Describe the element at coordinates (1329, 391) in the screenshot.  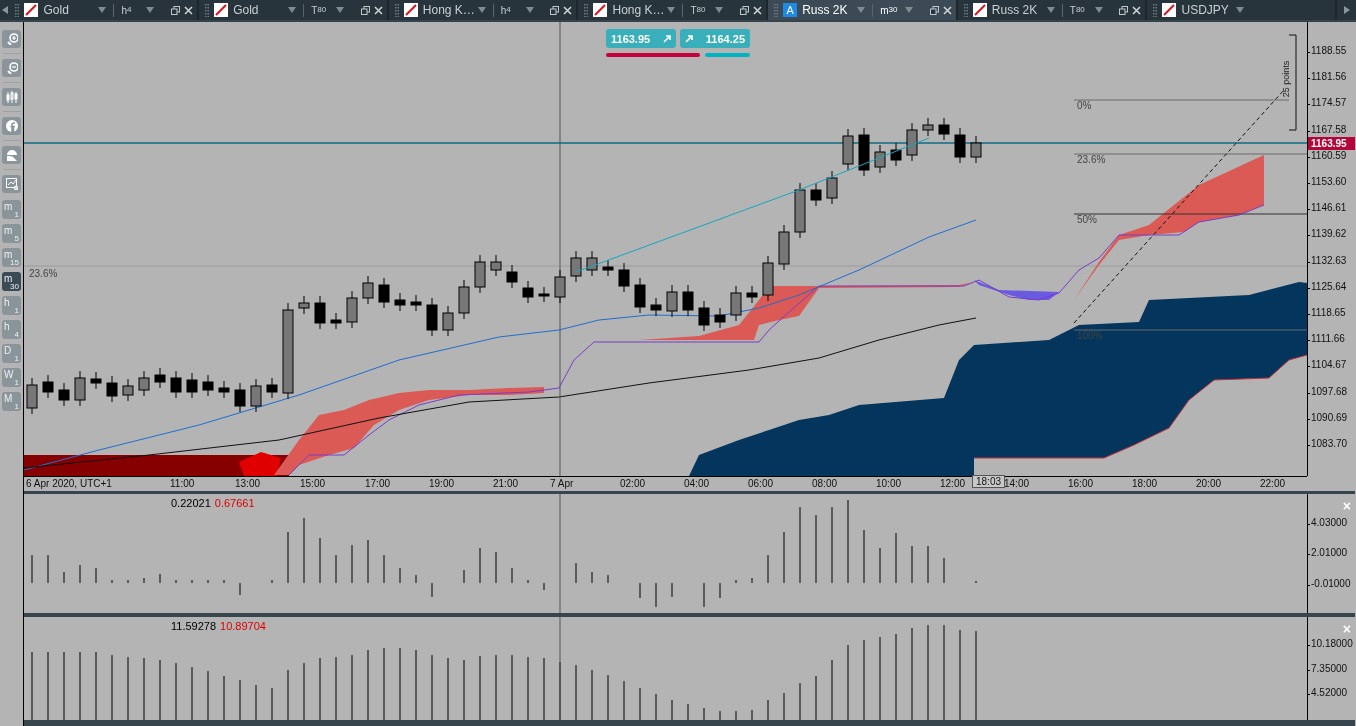
I see `price-axis-label: 1097.68` at that location.